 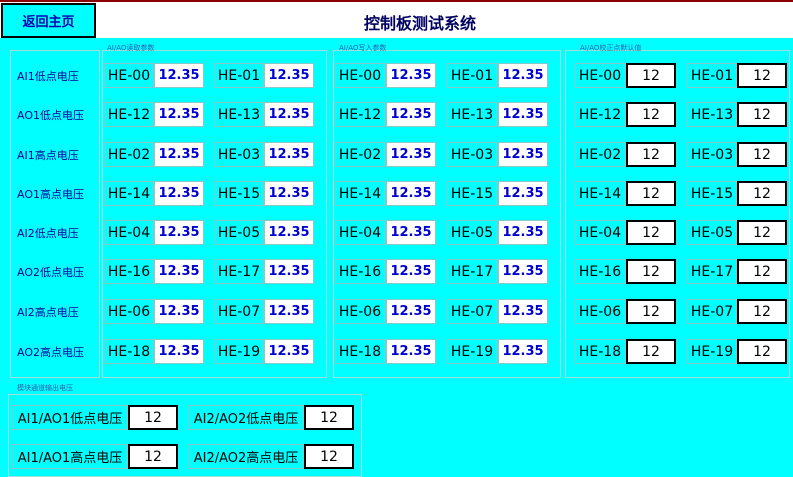 I want to click on row-label: AI1高点电压, so click(x=48, y=155).